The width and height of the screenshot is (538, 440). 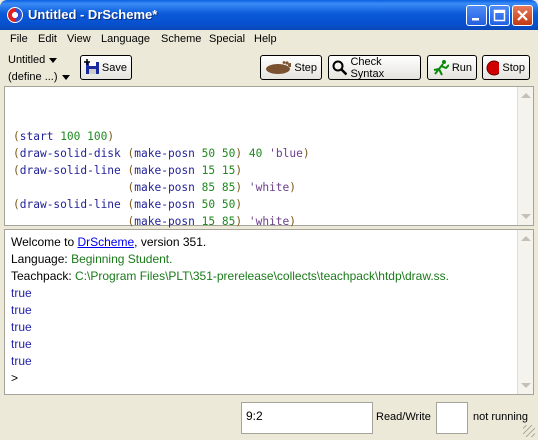 I want to click on welcome-suffix: , version 351., so click(x=170, y=242).